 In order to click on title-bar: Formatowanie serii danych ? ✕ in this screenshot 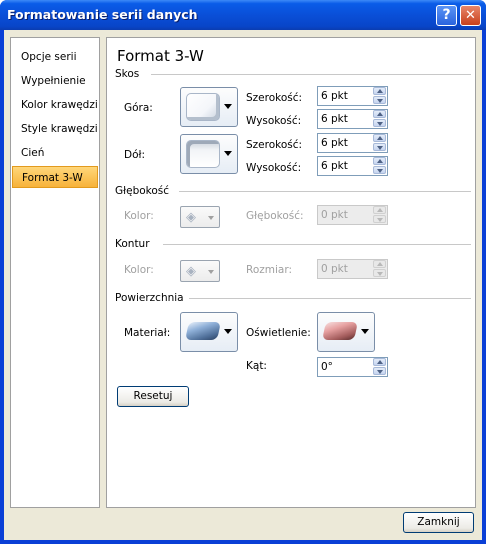, I will do `click(243, 15)`.